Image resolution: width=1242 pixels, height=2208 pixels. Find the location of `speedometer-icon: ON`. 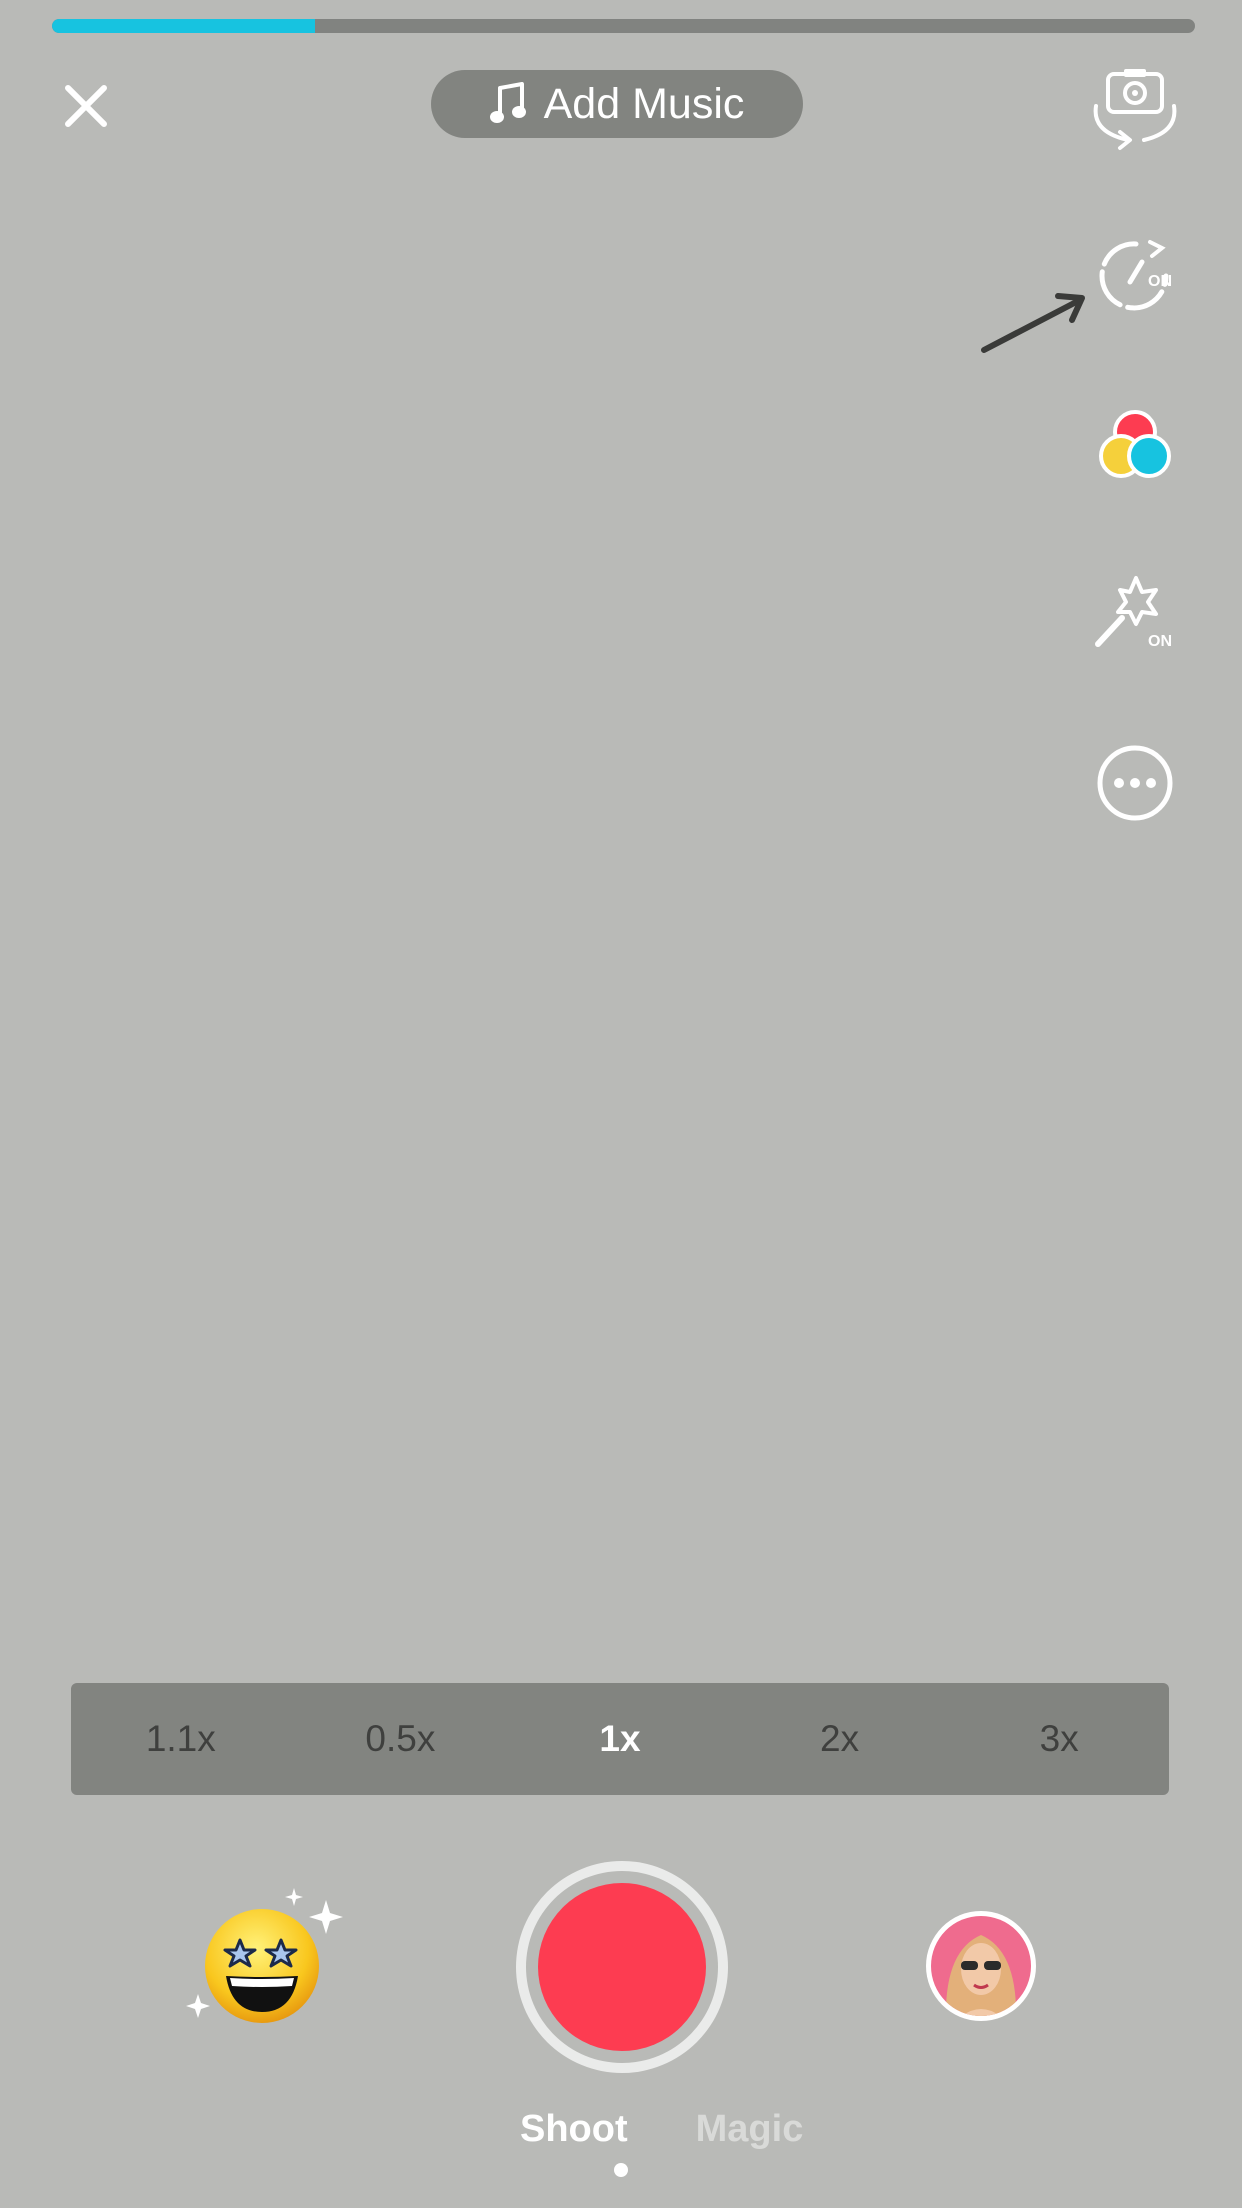

speedometer-icon: ON is located at coordinates (1135, 275).